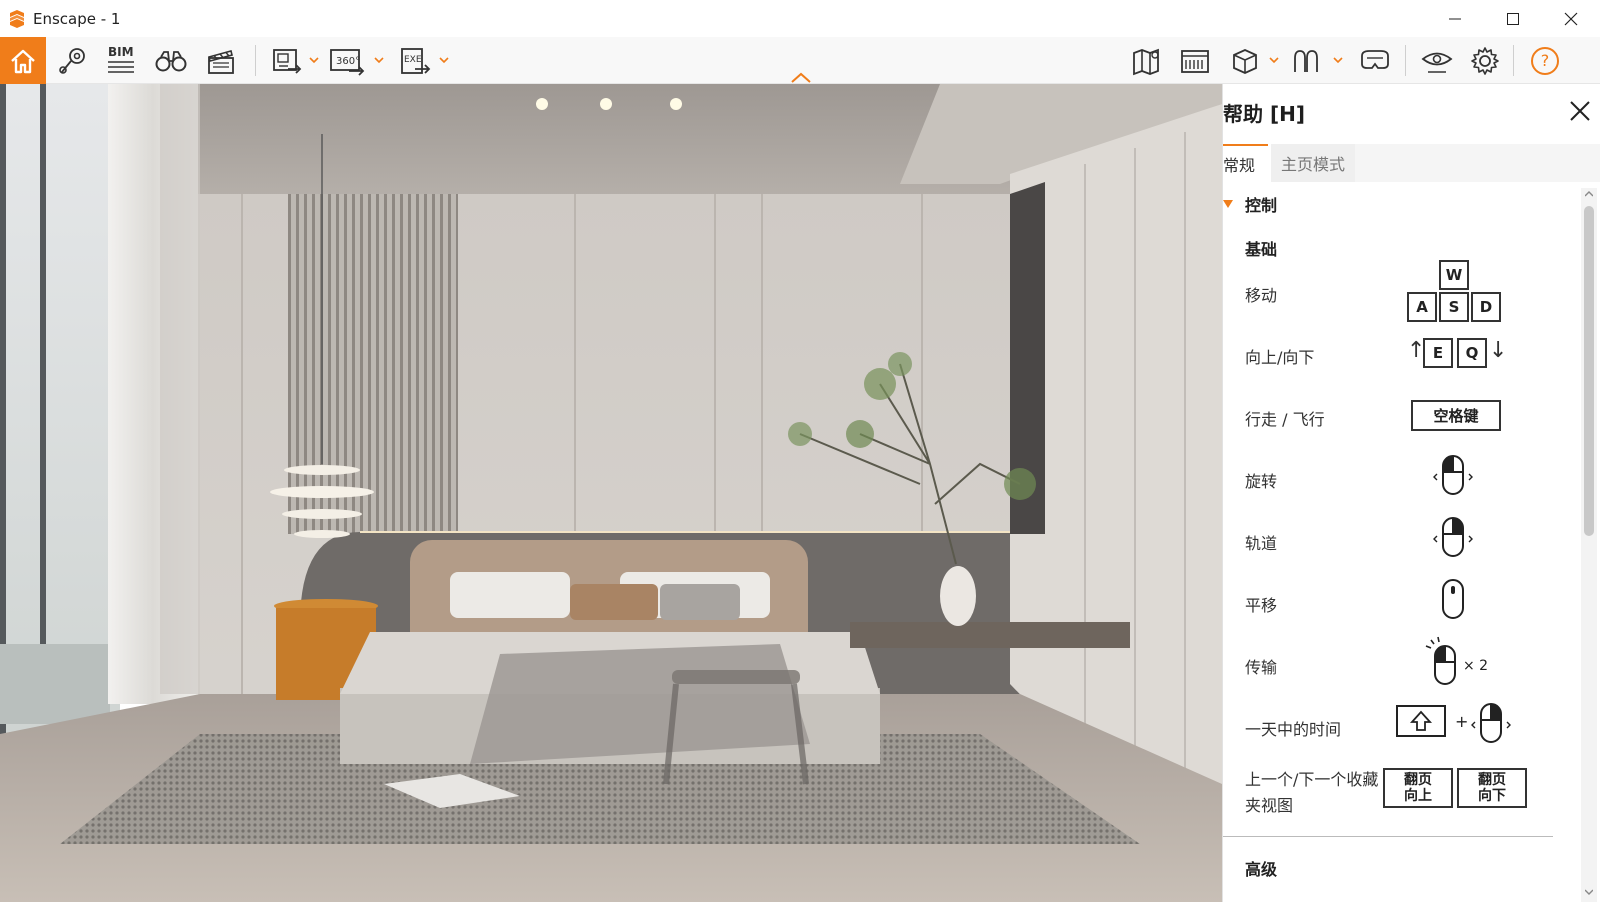 Image resolution: width=1600 pixels, height=902 pixels. I want to click on move-label: 移动, so click(1261, 295).